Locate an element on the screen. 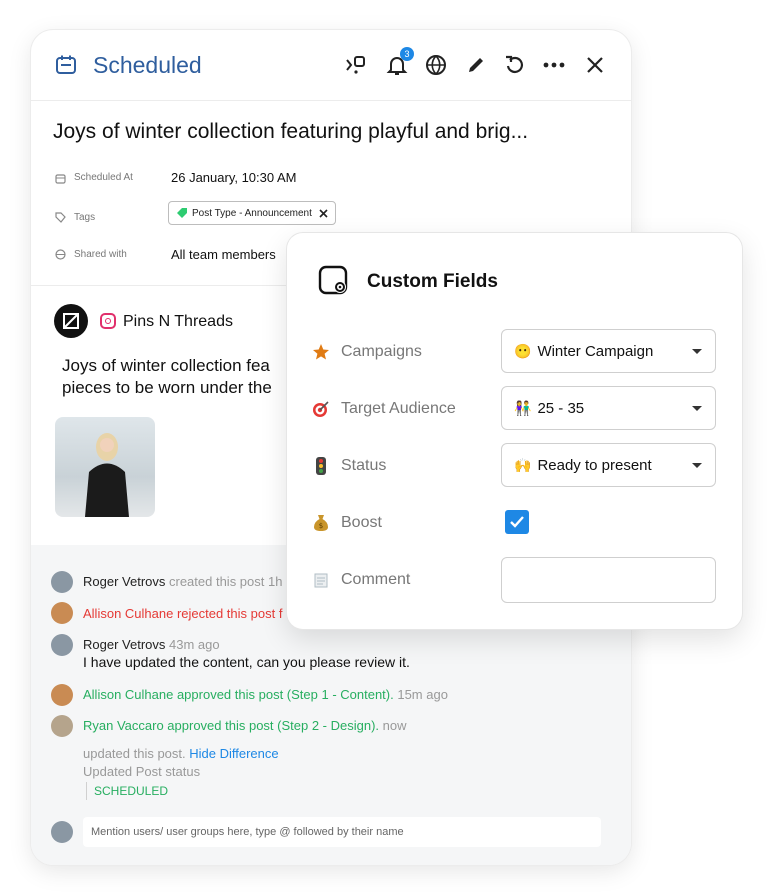  panel-header: Scheduled 3 is located at coordinates (331, 65).